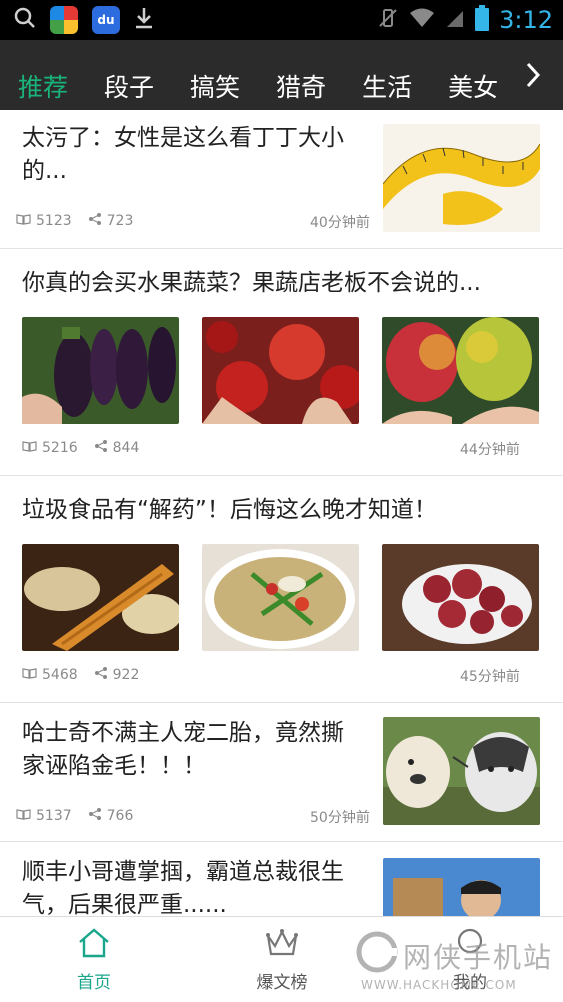  I want to click on read-count: 5468, so click(60, 675).